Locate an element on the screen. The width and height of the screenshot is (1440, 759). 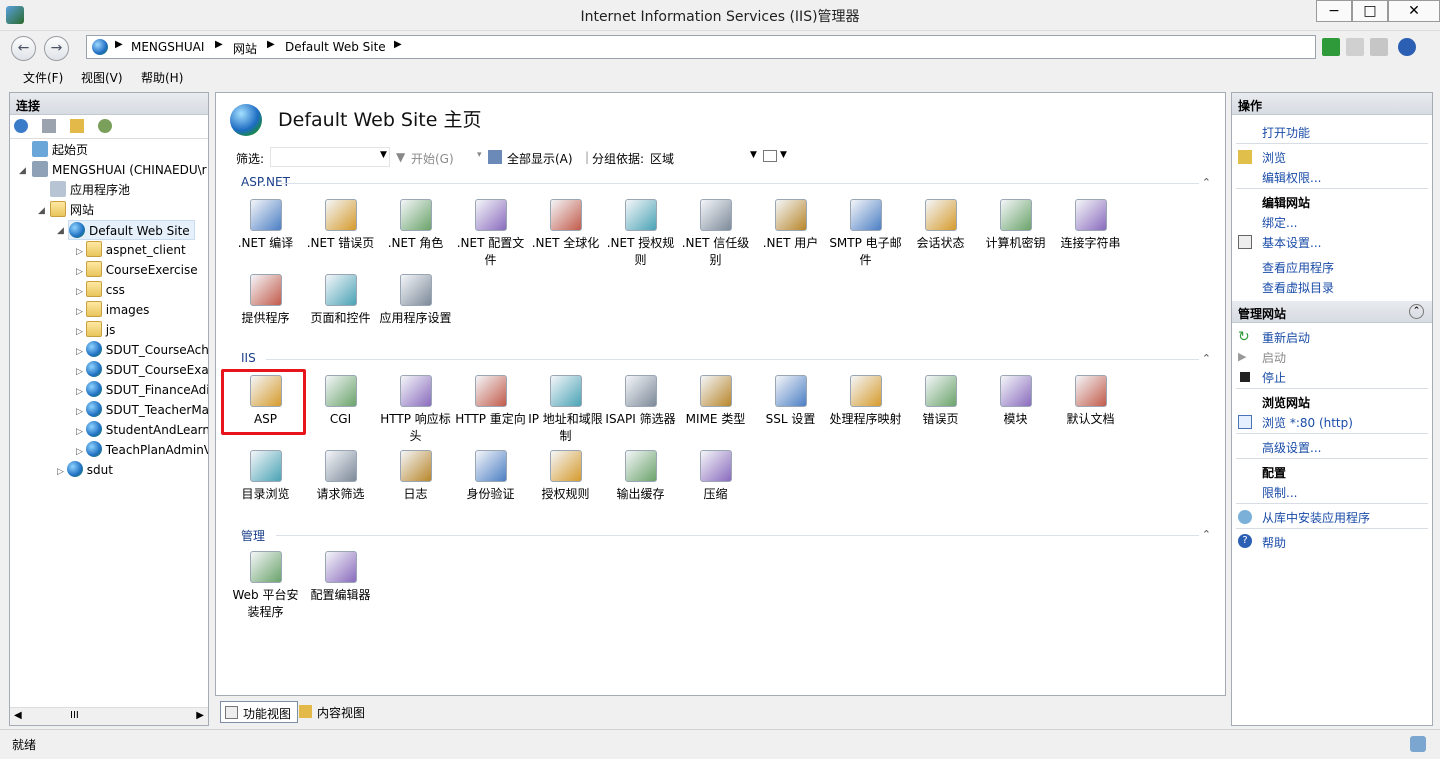
menu-file: 文件(F) is located at coordinates (43, 77).